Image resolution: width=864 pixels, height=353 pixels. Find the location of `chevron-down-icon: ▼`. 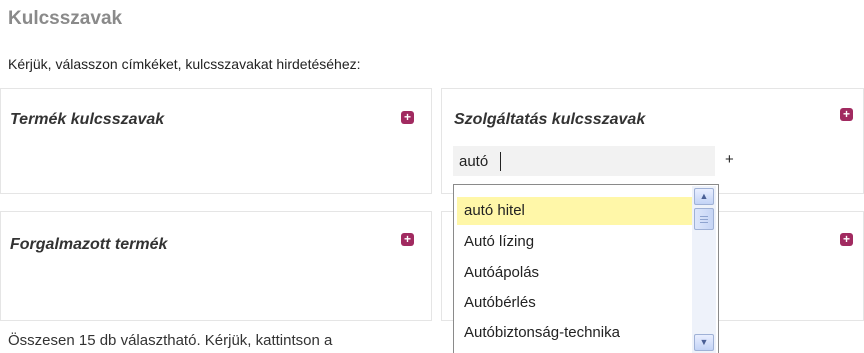

chevron-down-icon: ▼ is located at coordinates (704, 342).